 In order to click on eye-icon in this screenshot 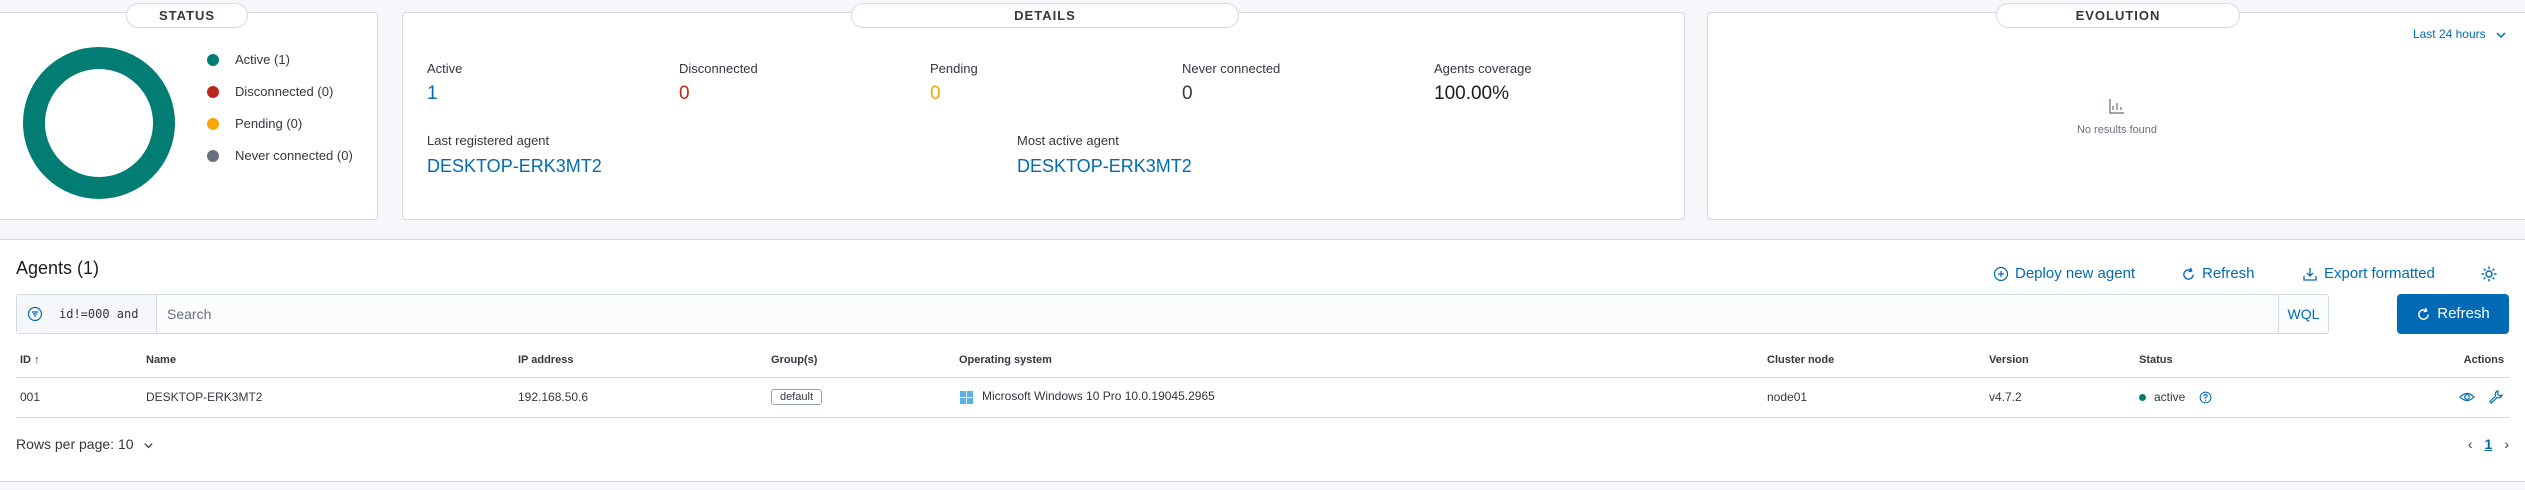, I will do `click(2466, 397)`.